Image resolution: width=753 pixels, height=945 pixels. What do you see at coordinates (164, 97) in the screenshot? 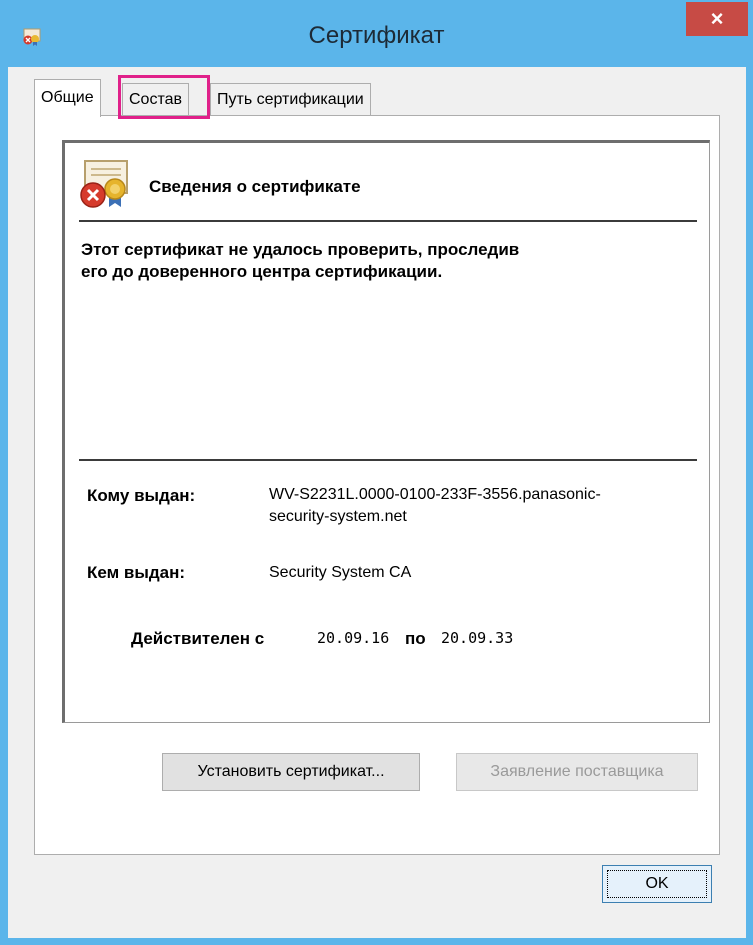
I see `tab-details-highlight` at bounding box center [164, 97].